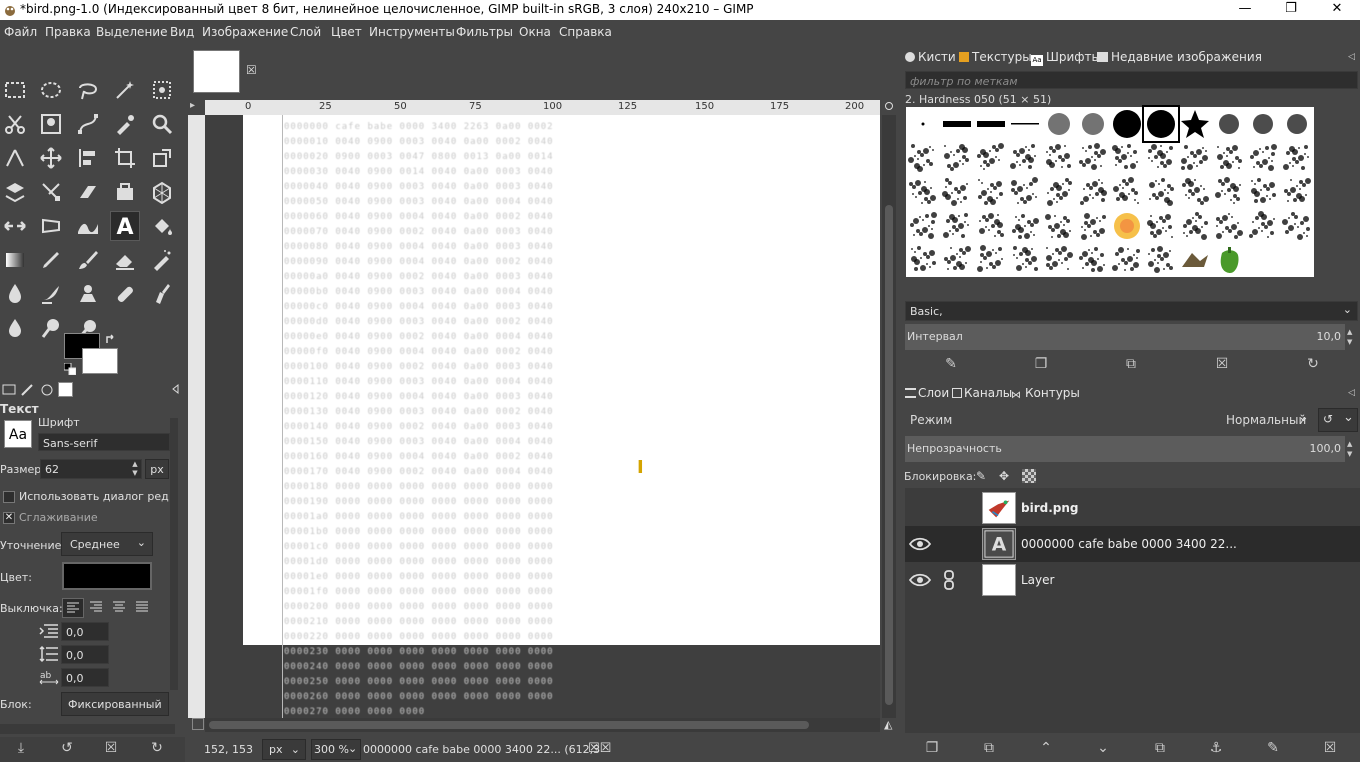 The width and height of the screenshot is (1360, 762). I want to click on delete-brush-icon: ☒, so click(1222, 366).